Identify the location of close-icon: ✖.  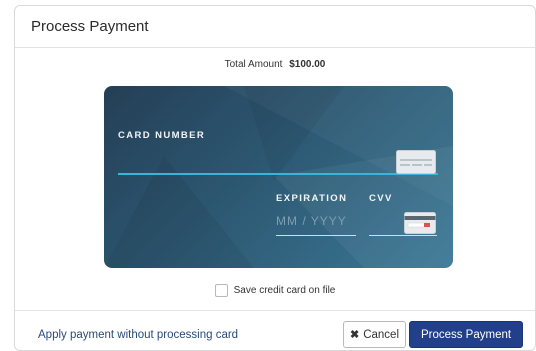
(354, 335).